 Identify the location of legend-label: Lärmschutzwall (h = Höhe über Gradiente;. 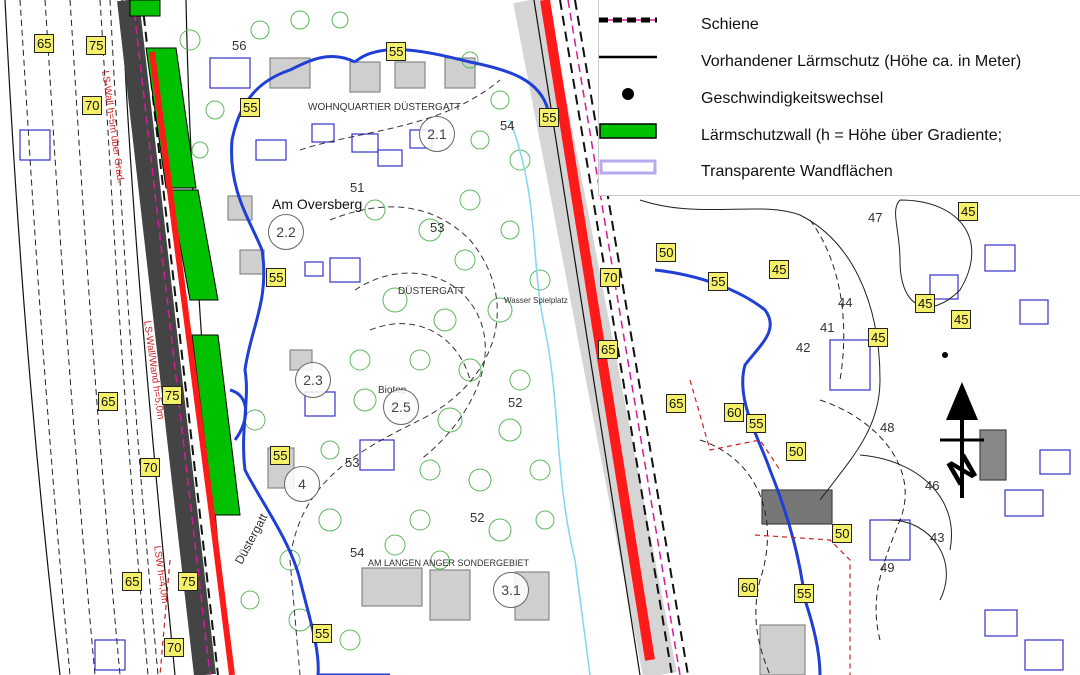
(852, 135).